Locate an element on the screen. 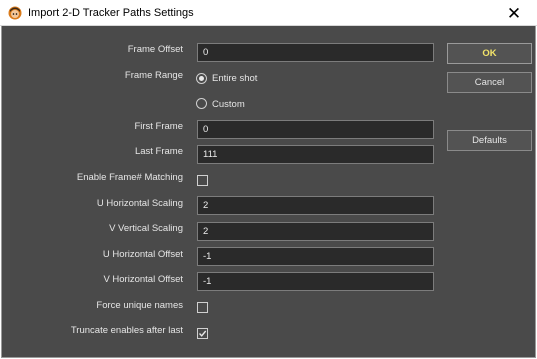  radio-custom-label: Custom is located at coordinates (228, 104).